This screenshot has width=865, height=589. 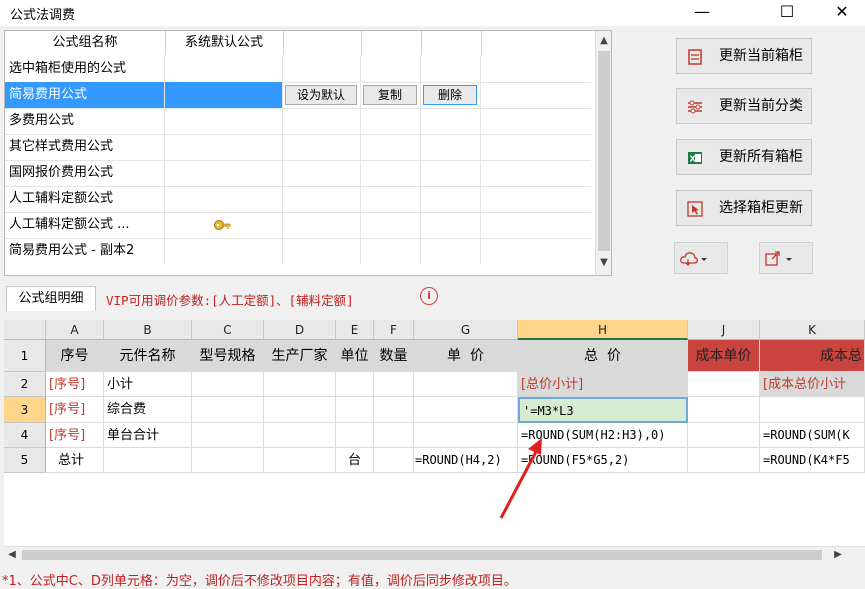 What do you see at coordinates (228, 410) in the screenshot?
I see `cell-c3` at bounding box center [228, 410].